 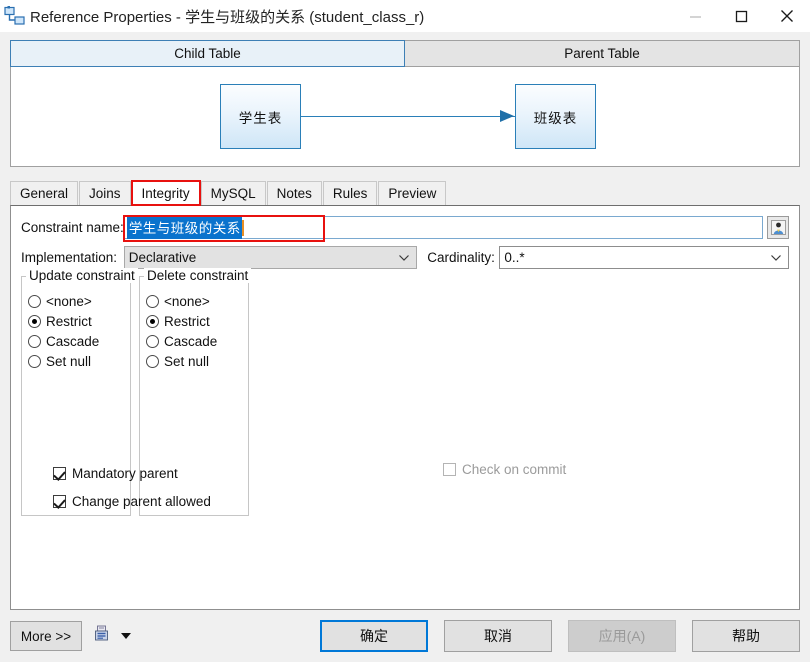 What do you see at coordinates (162, 257) in the screenshot?
I see `implementation-value: Declarative` at bounding box center [162, 257].